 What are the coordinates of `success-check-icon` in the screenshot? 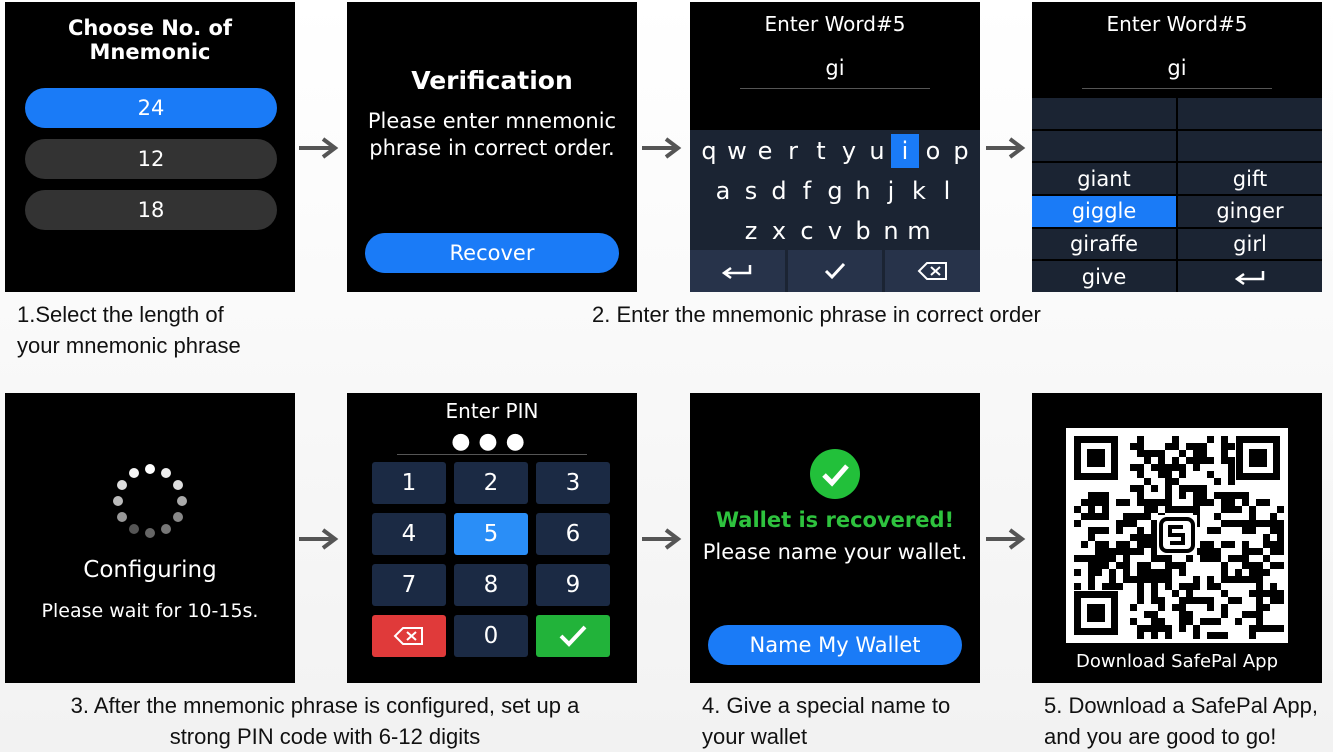 It's located at (835, 474).